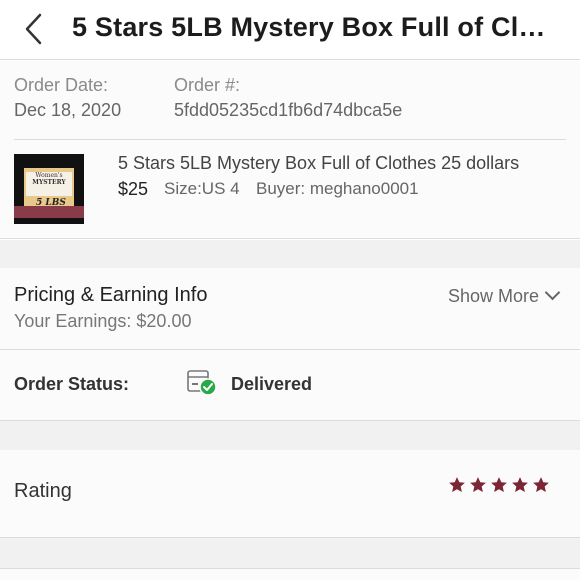  Describe the element at coordinates (37, 29) in the screenshot. I see `chevron-left-icon` at that location.